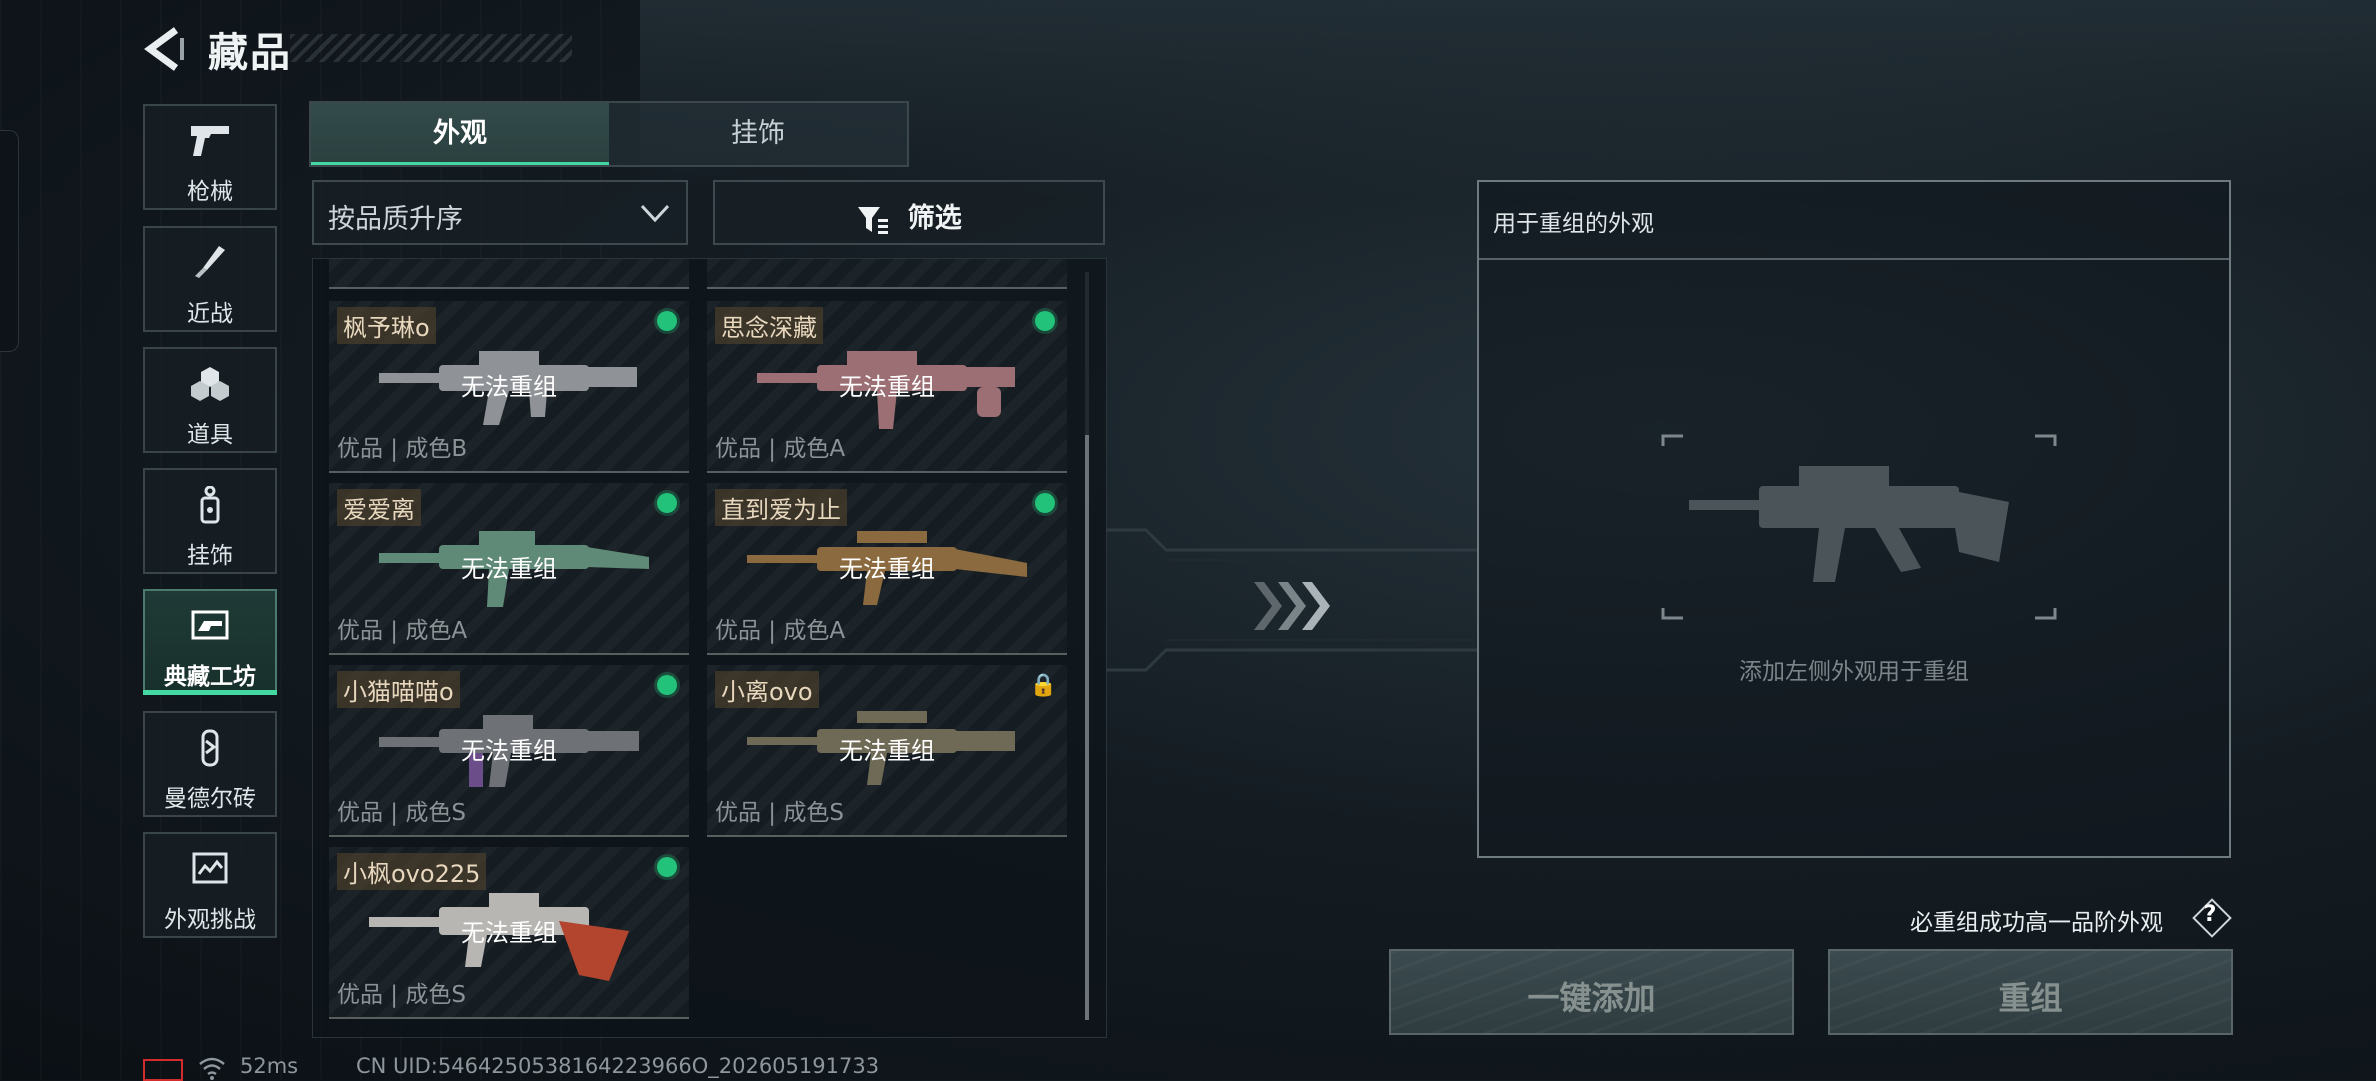 This screenshot has width=2376, height=1081. I want to click on skin-owner-name: 小枫ovo225, so click(412, 871).